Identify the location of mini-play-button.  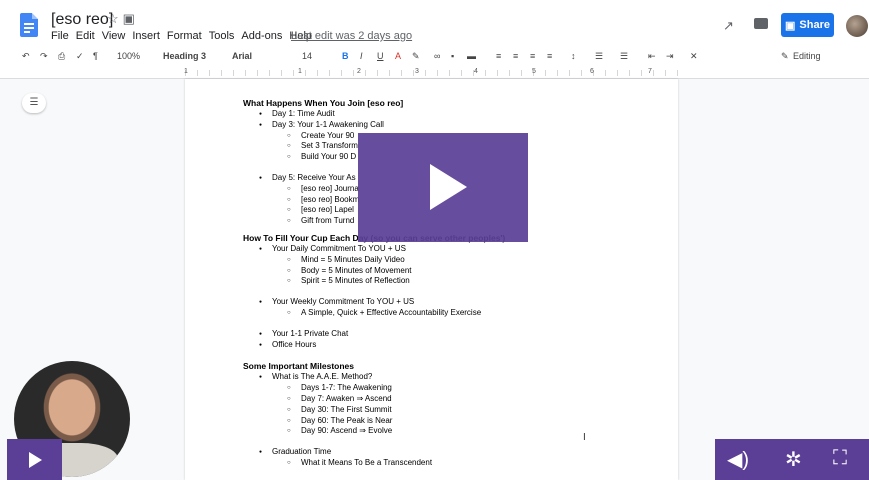
(34, 459).